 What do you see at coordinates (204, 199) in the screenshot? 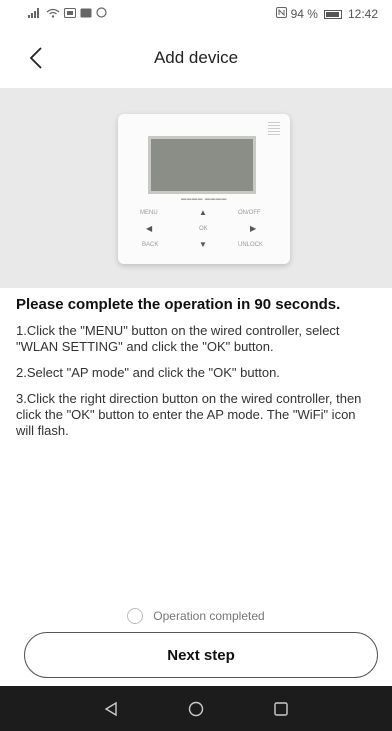
I see `controller-brand: ▬▬▬▬ ▬▬▬▬` at bounding box center [204, 199].